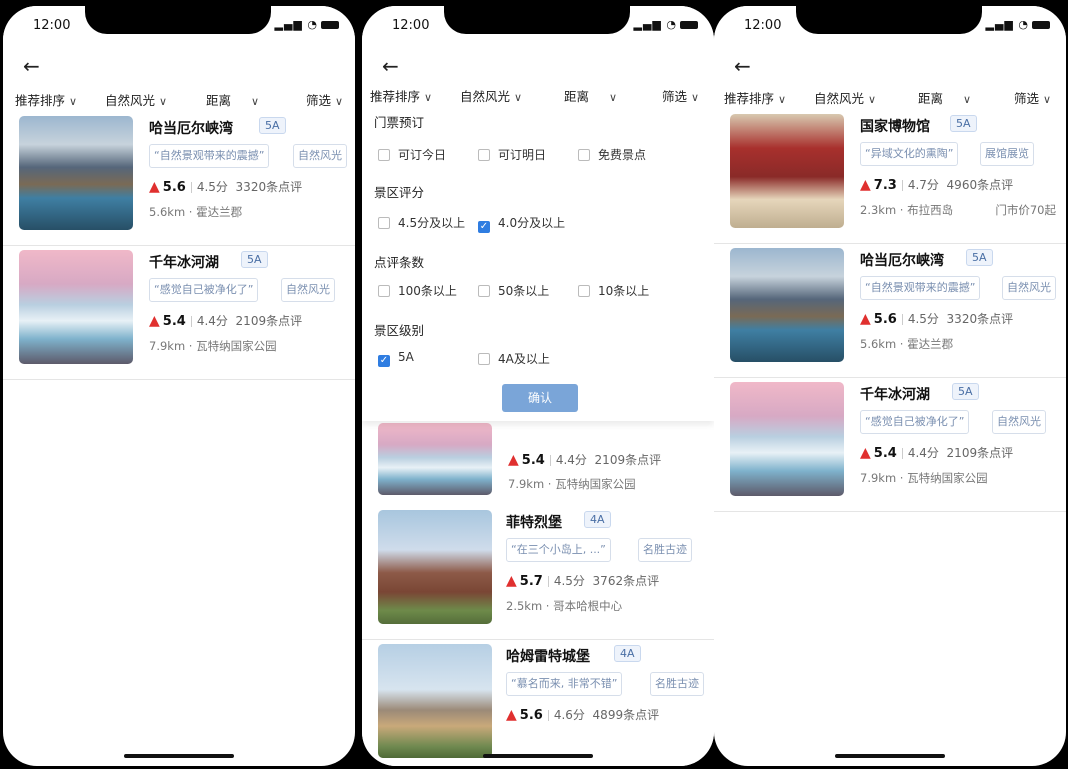 The width and height of the screenshot is (1068, 769). What do you see at coordinates (421, 222) in the screenshot?
I see `rating-option-4-5: 4.5分及以上` at bounding box center [421, 222].